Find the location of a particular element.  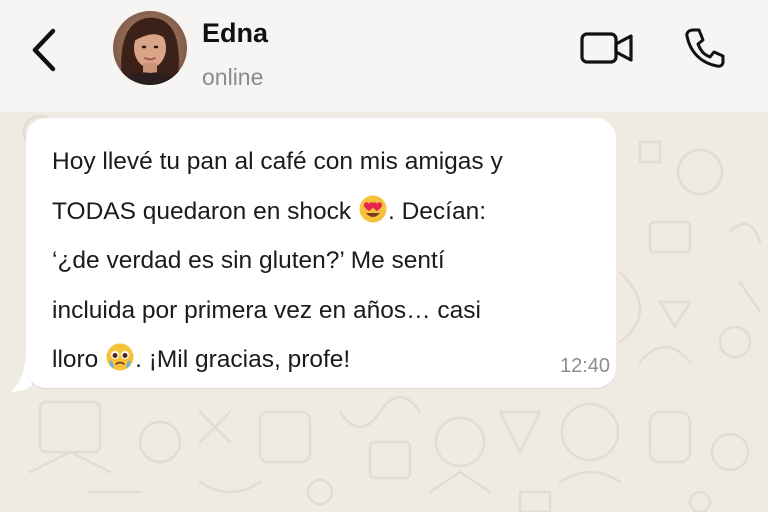

message-line: TODAS quedaron en shock . Decían: is located at coordinates (332, 212).